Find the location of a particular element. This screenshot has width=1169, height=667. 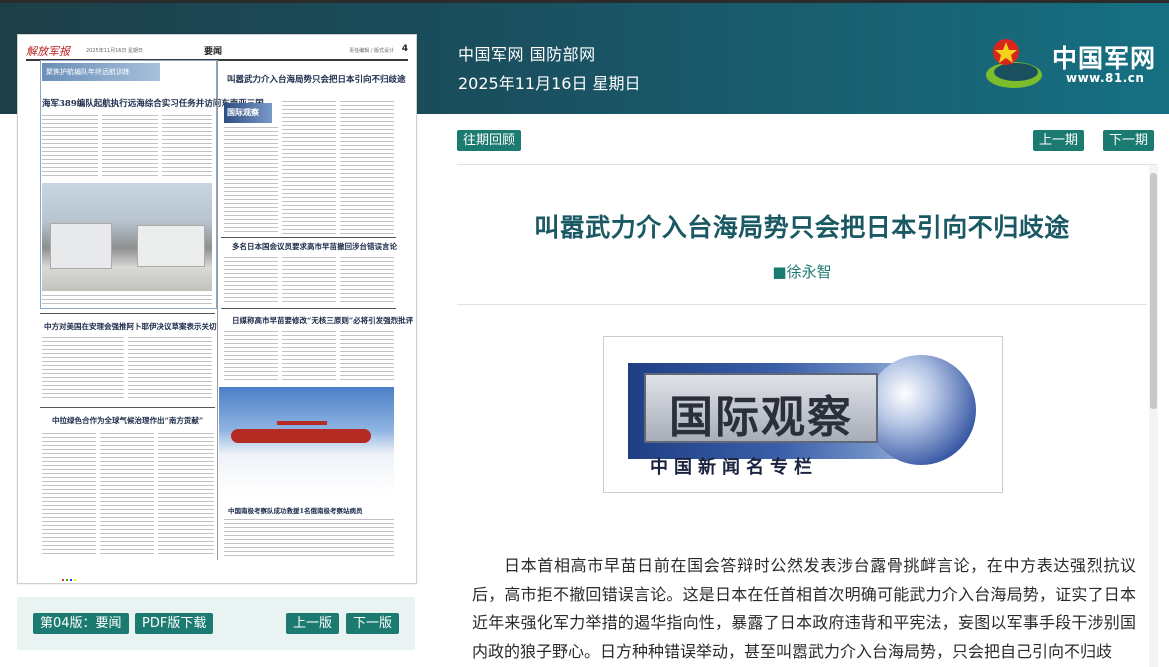

scrollbar-thumb is located at coordinates (1153, 291).